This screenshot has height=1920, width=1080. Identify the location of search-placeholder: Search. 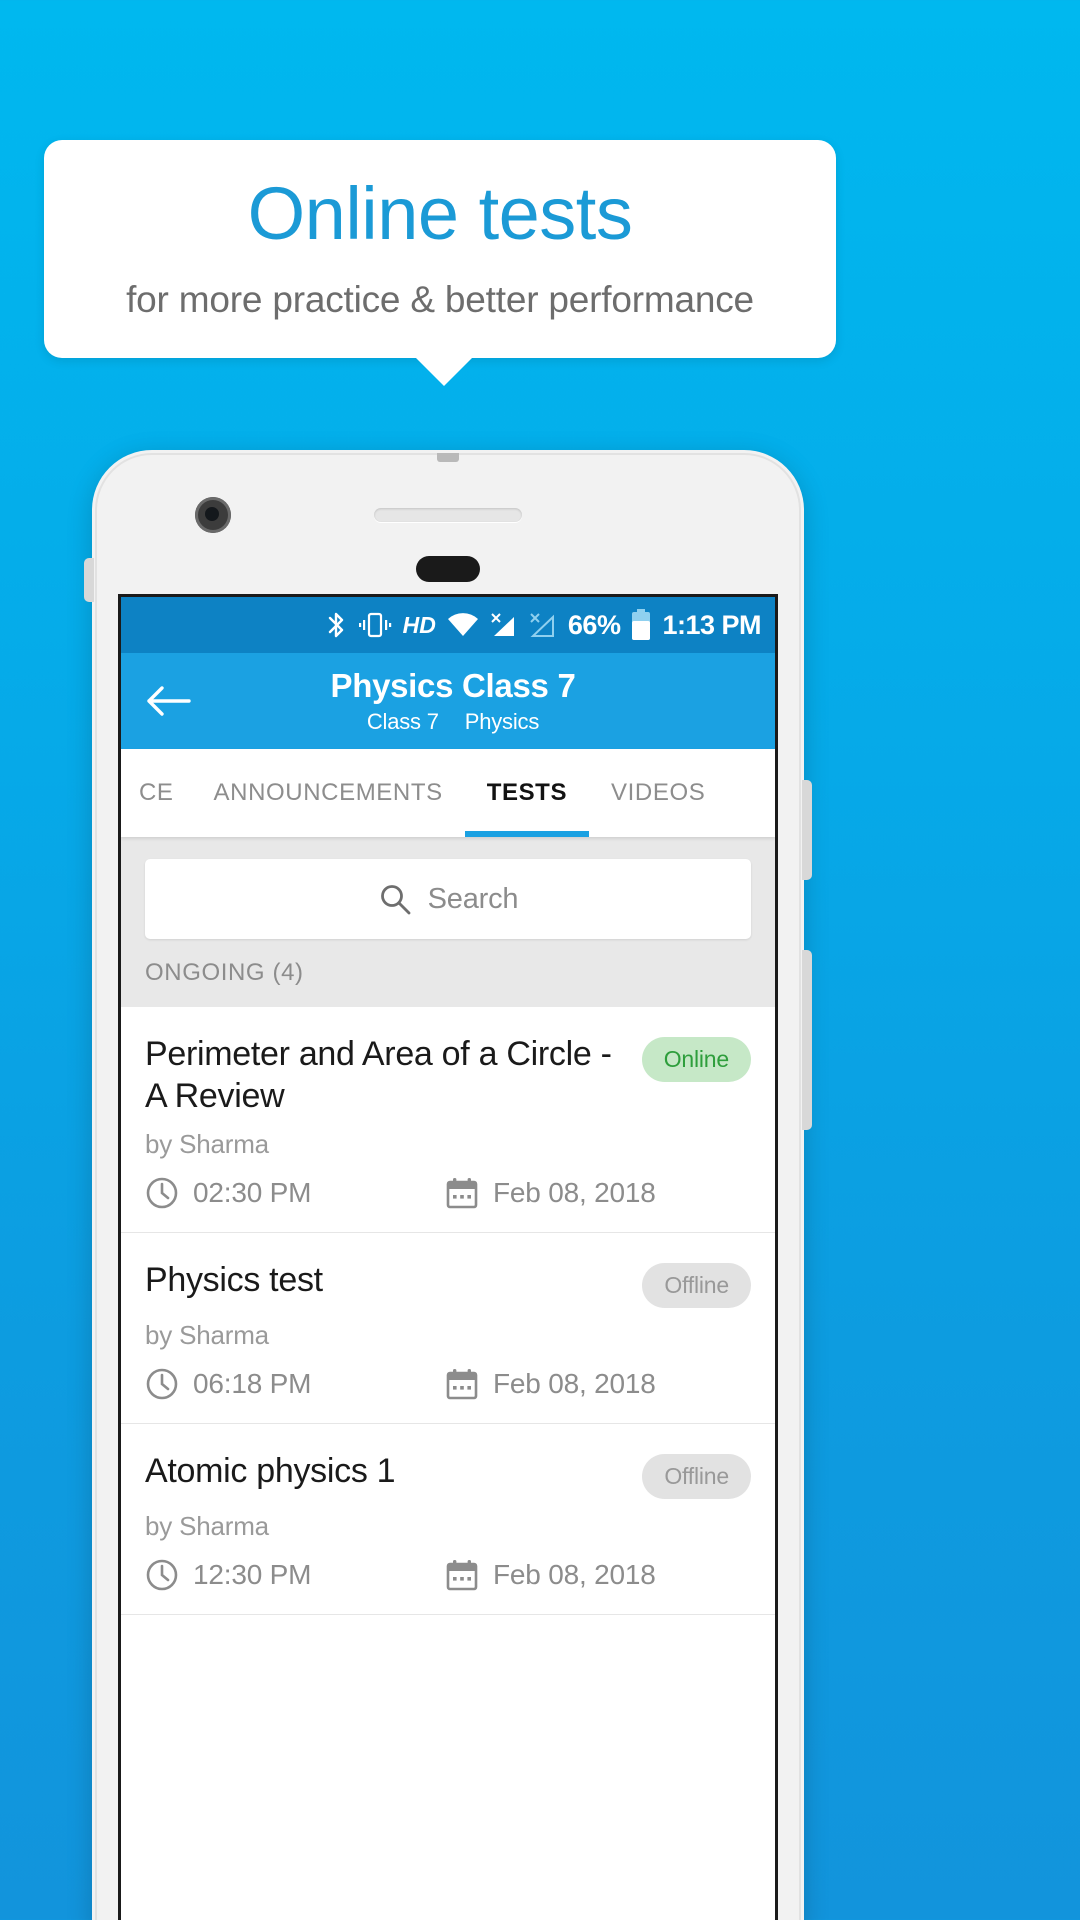
(473, 898).